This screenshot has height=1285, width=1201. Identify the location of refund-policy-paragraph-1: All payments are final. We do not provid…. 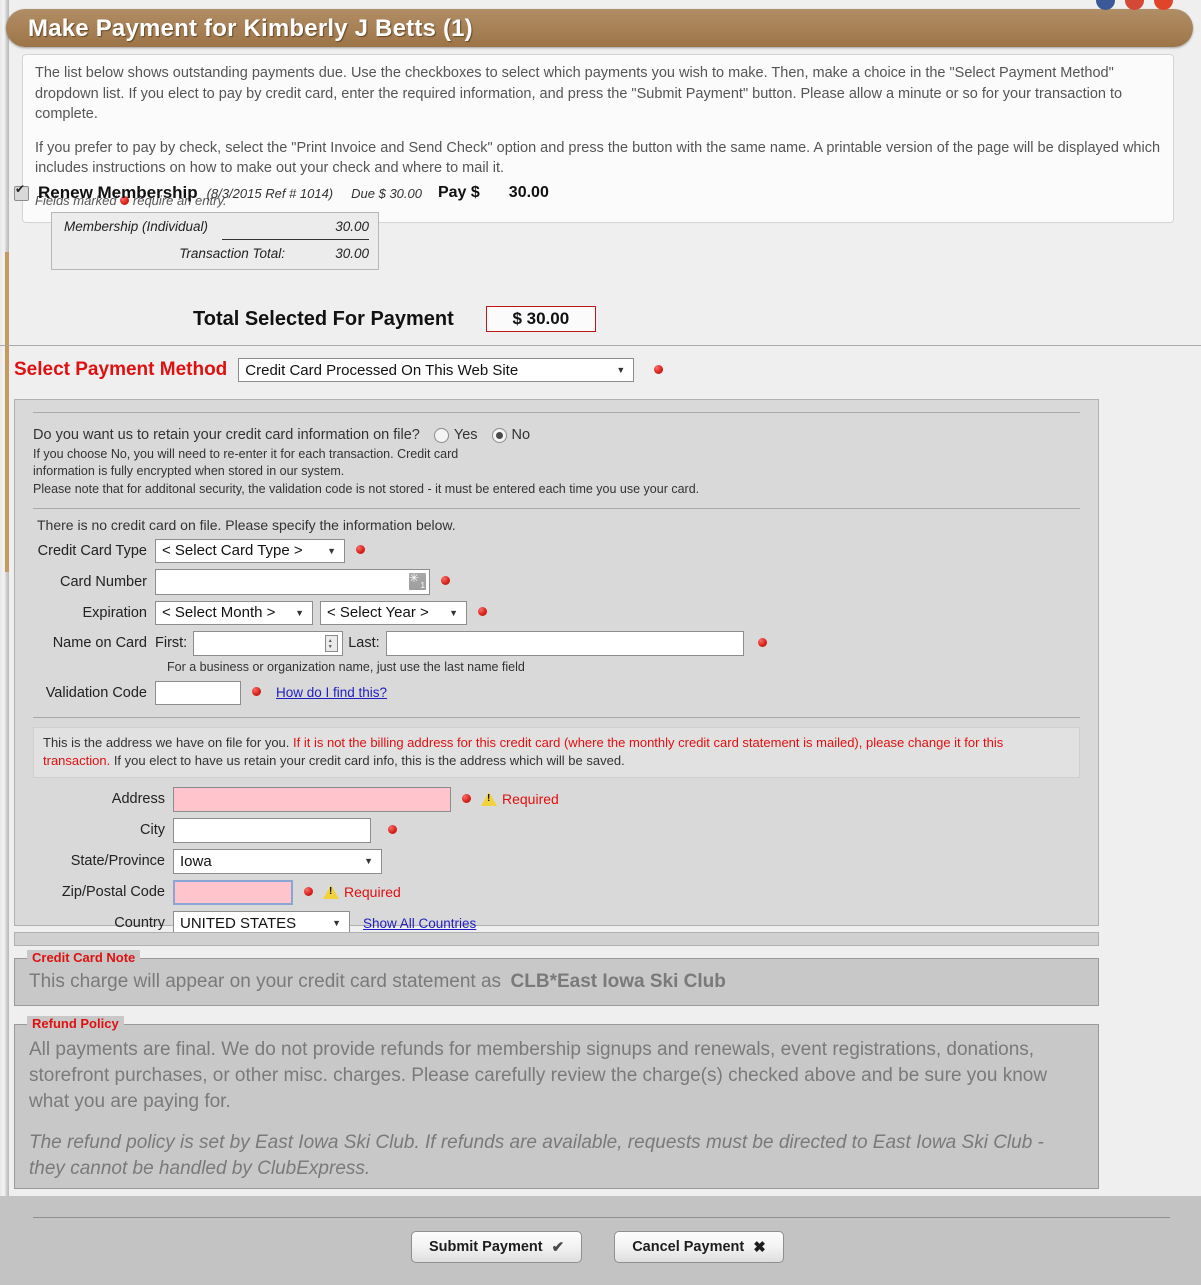
(538, 1076).